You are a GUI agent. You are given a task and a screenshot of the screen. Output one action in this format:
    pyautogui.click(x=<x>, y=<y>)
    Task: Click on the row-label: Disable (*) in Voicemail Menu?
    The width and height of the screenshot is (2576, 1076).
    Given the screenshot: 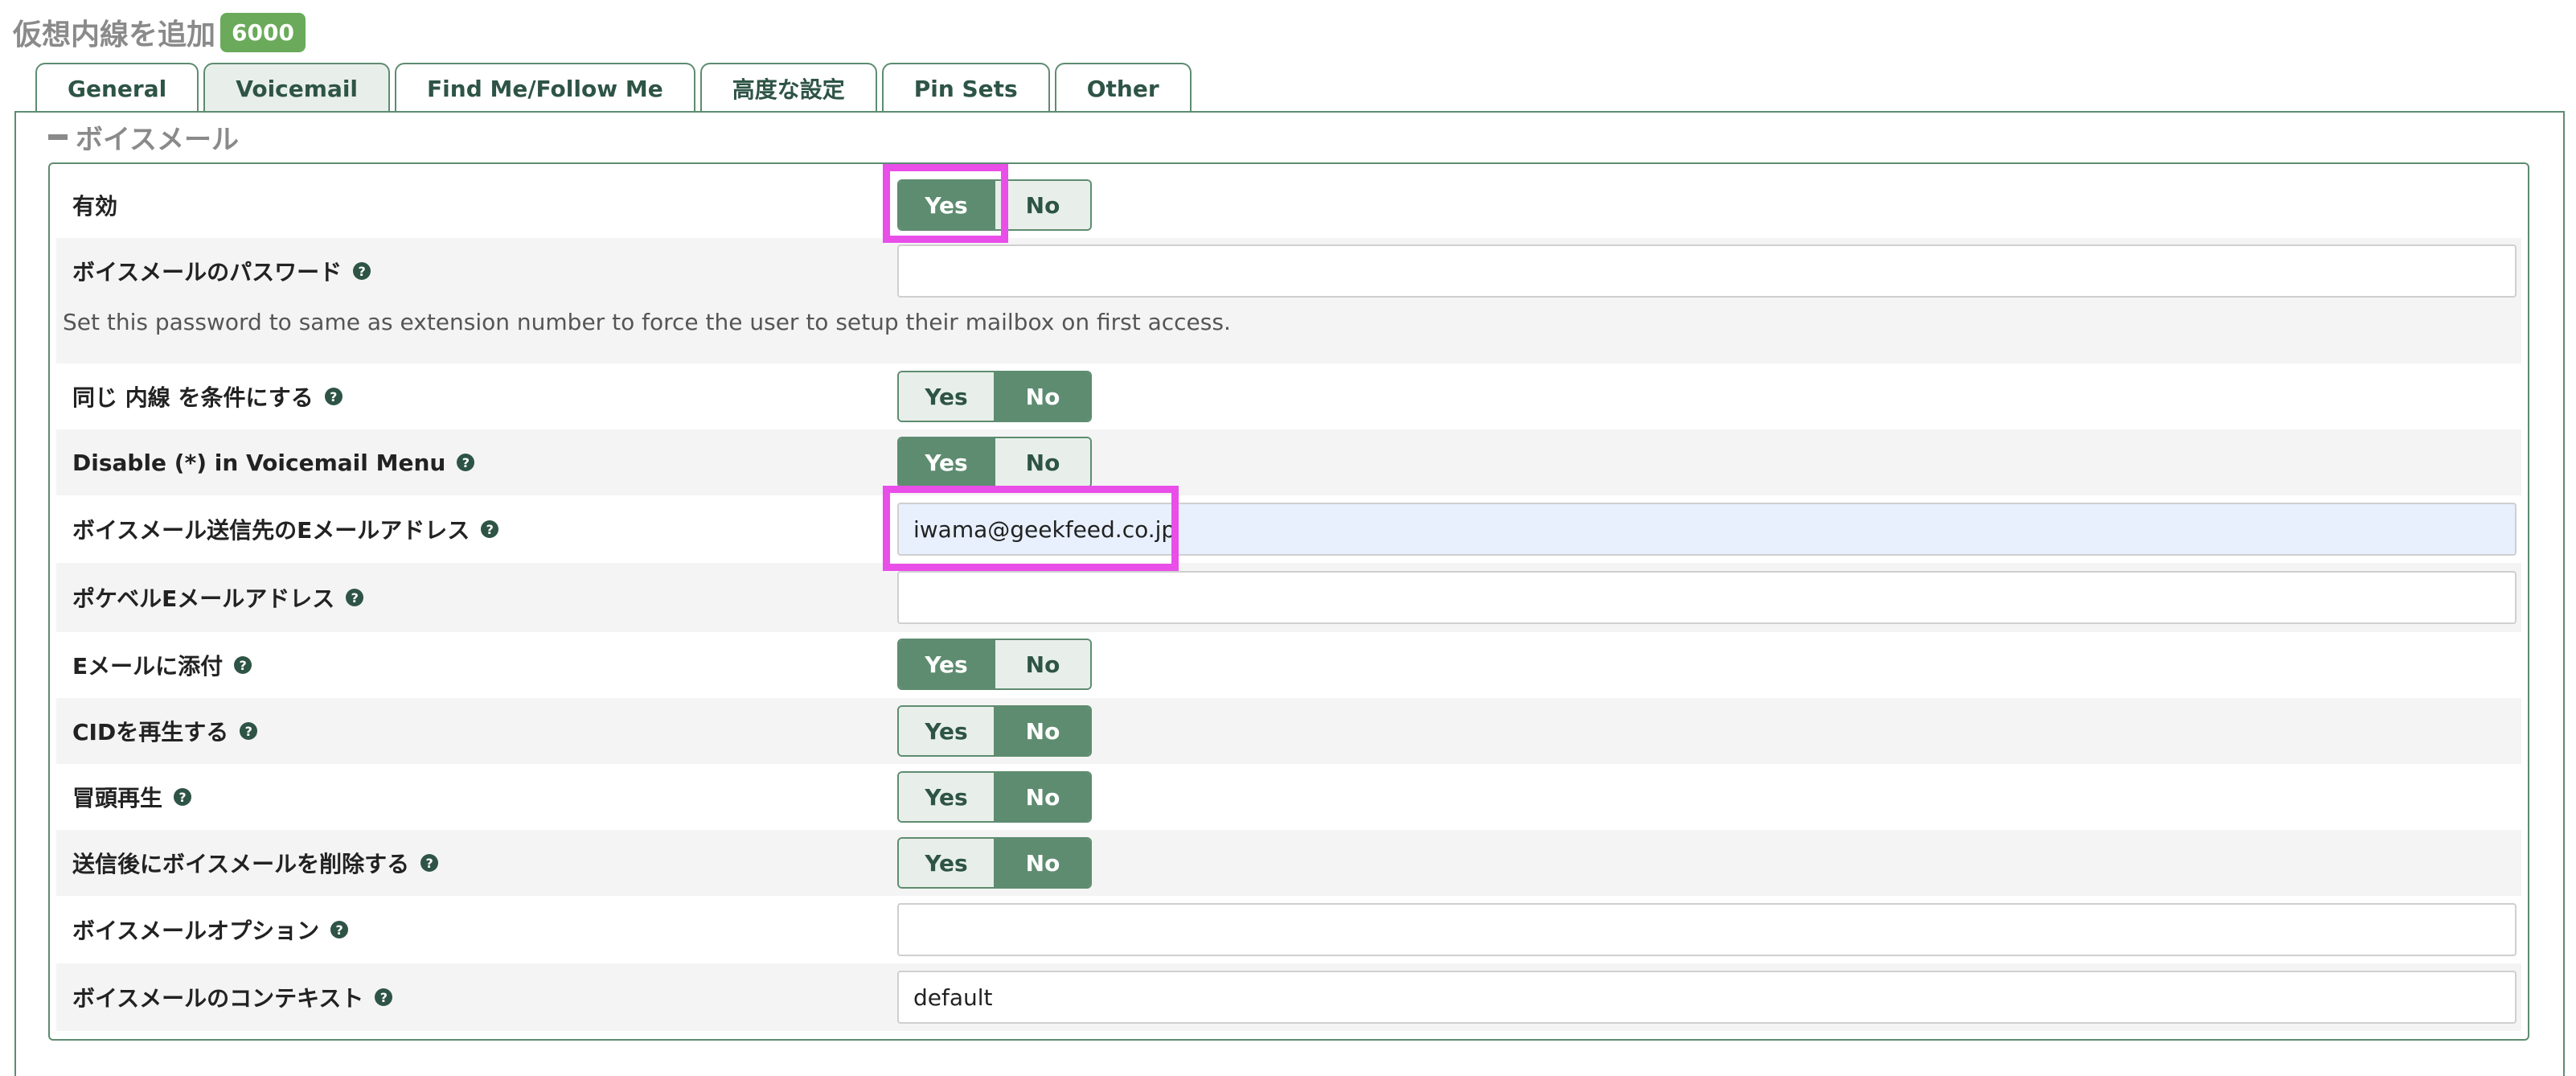 What is the action you would take?
    pyautogui.click(x=273, y=462)
    